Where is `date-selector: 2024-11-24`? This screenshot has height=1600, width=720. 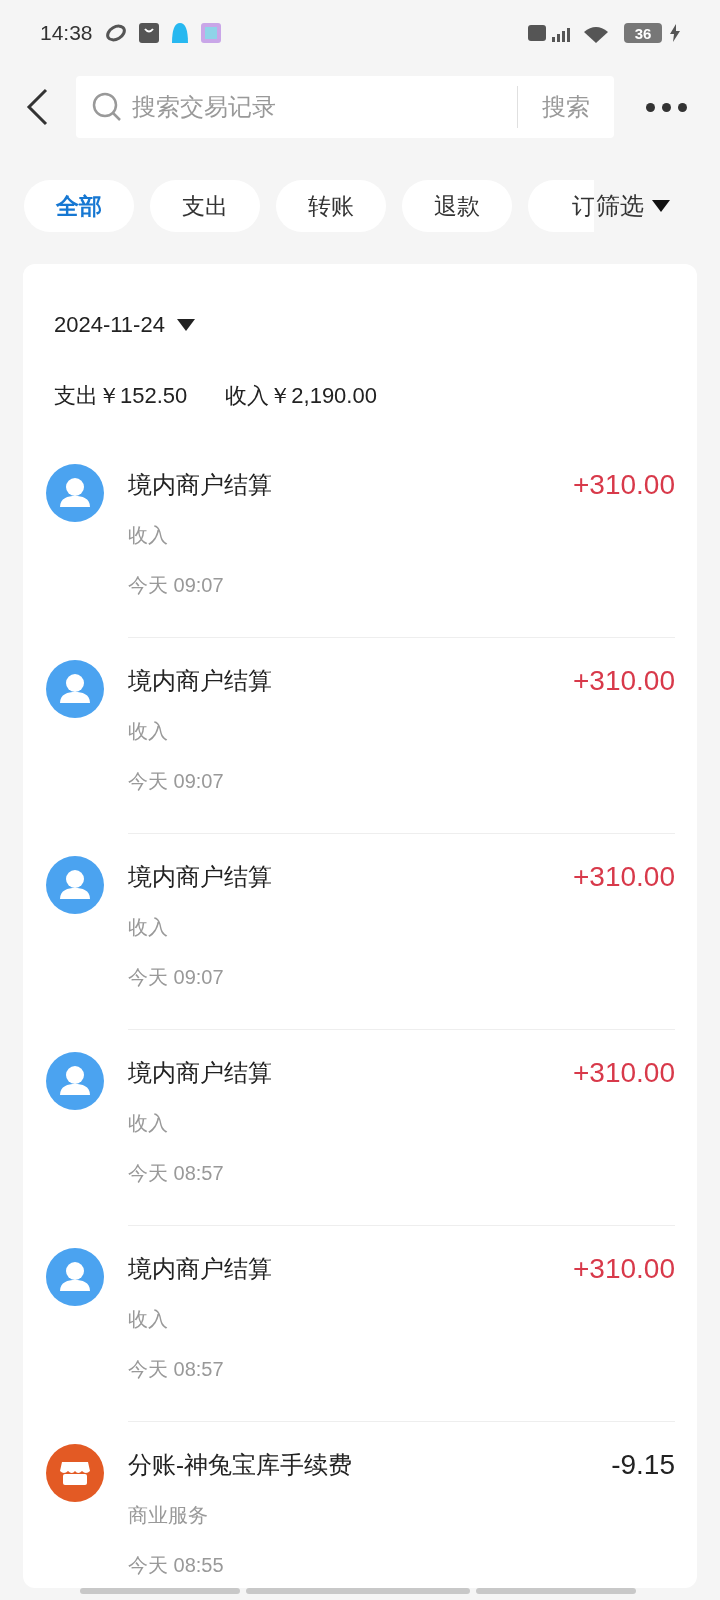 date-selector: 2024-11-24 is located at coordinates (124, 324).